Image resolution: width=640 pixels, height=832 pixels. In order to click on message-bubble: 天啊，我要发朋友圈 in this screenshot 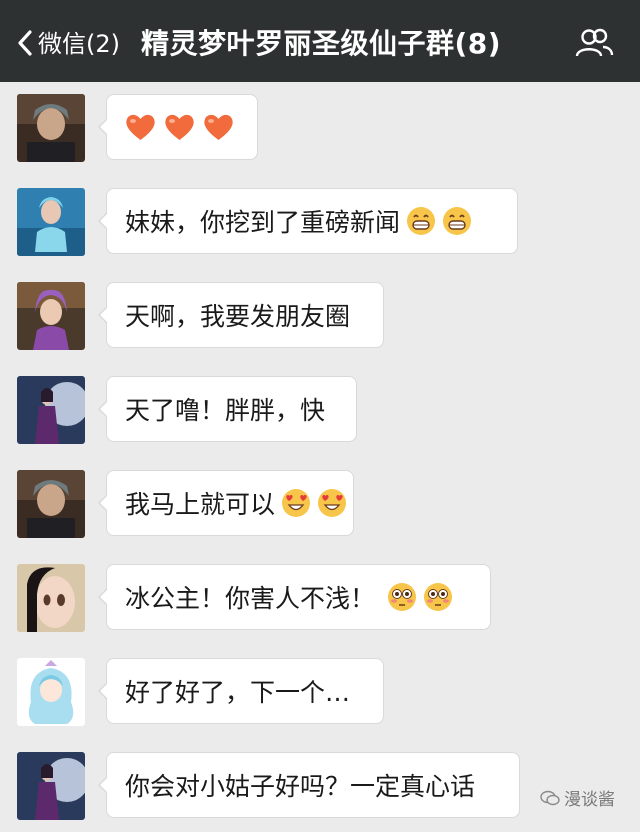, I will do `click(241, 315)`.